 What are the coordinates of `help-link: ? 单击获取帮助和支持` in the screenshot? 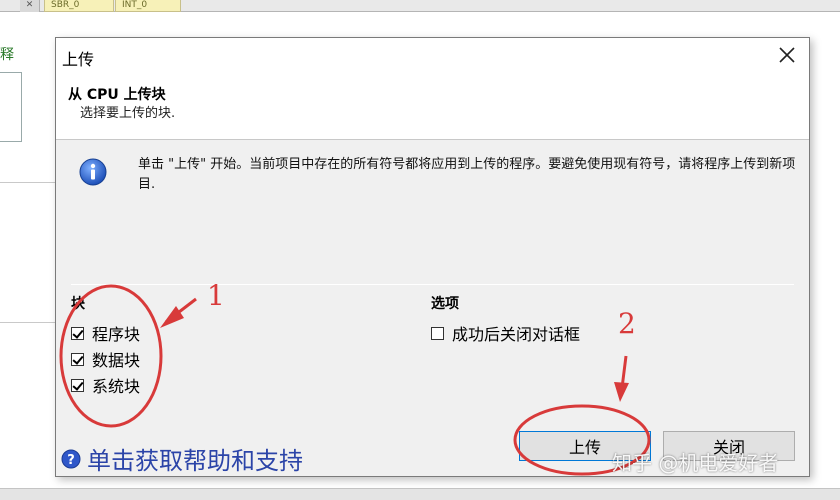 It's located at (182, 458).